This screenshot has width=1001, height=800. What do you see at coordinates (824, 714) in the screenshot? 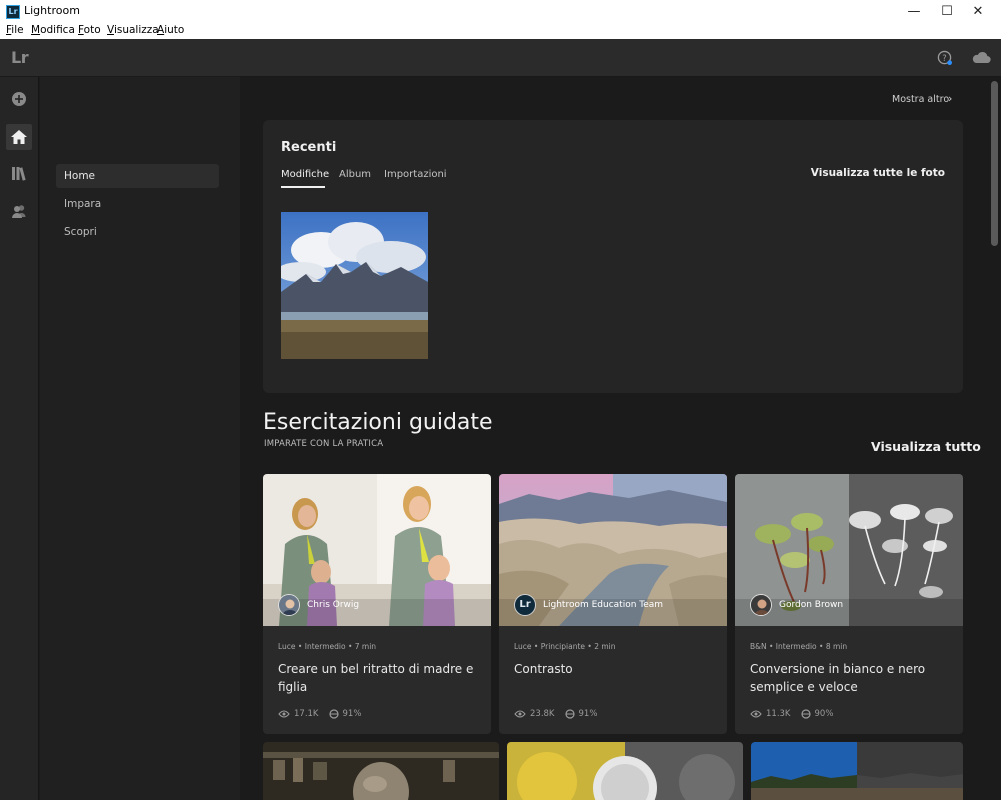
I see `rating-value: 90%` at bounding box center [824, 714].